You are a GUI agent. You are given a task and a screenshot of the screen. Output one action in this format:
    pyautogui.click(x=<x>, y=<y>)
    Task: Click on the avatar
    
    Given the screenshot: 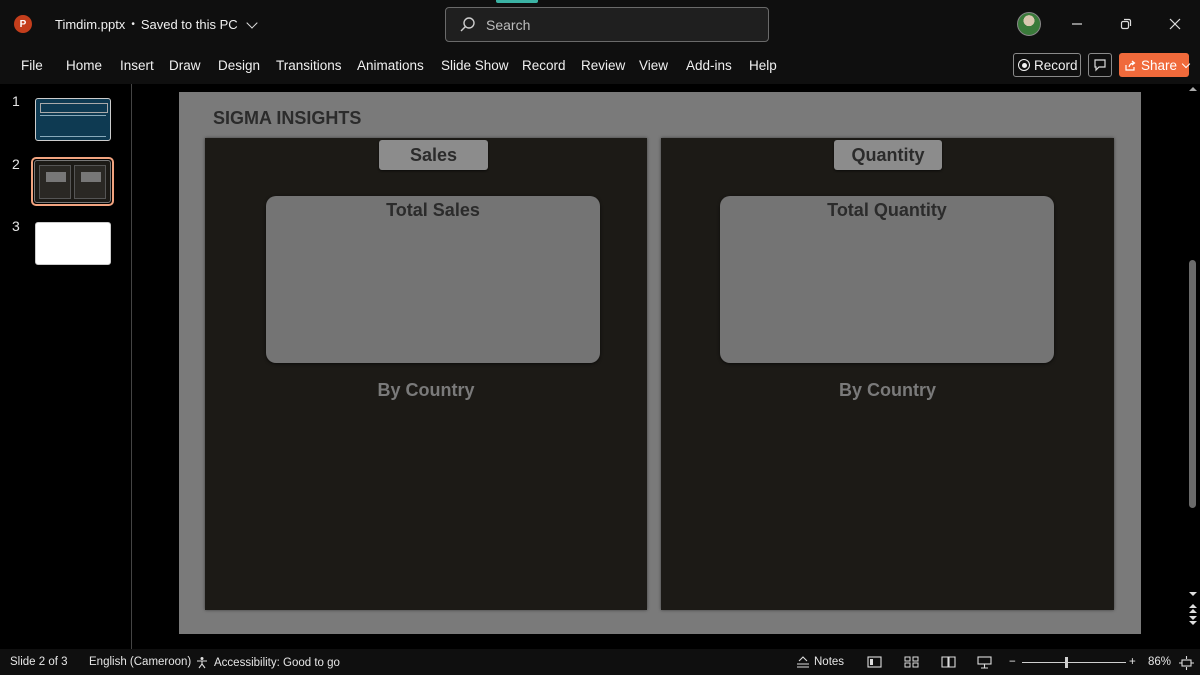 What is the action you would take?
    pyautogui.click(x=1029, y=24)
    